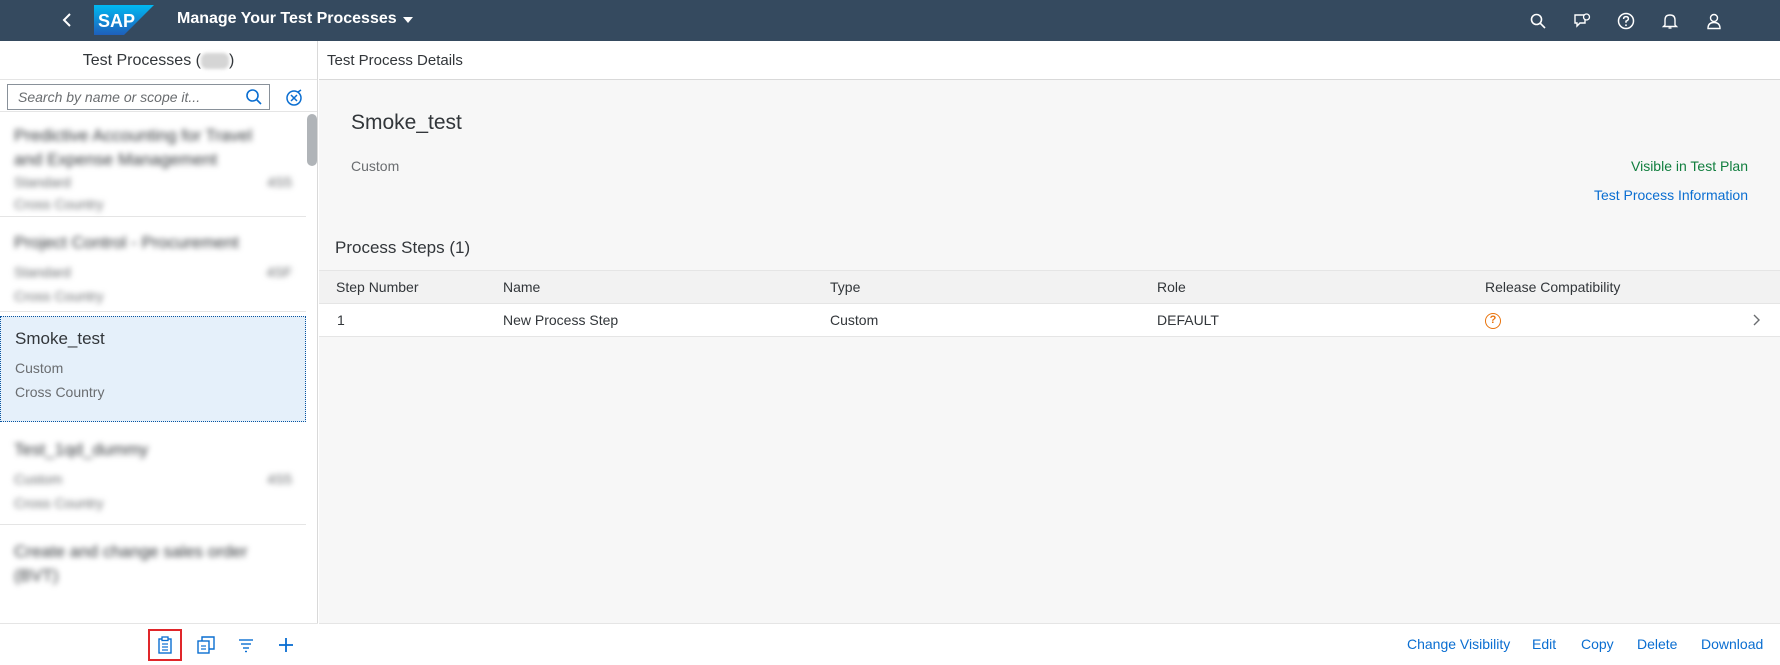  What do you see at coordinates (1626, 21) in the screenshot?
I see `help-icon` at bounding box center [1626, 21].